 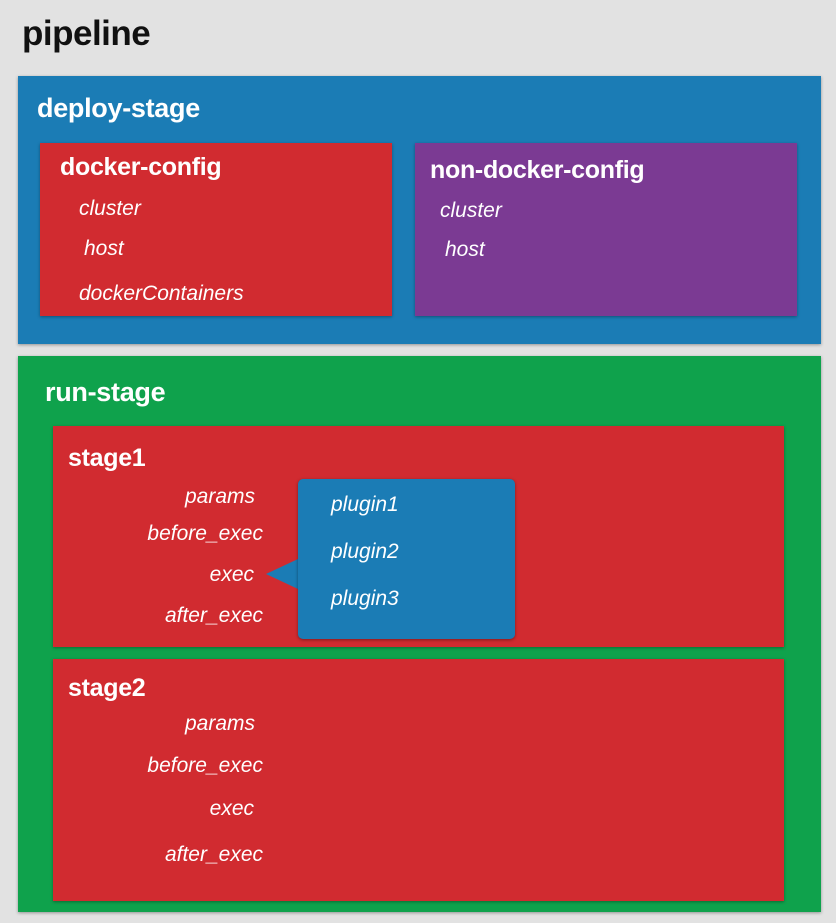 I want to click on plugin-item-plugin3: plugin3, so click(x=365, y=598).